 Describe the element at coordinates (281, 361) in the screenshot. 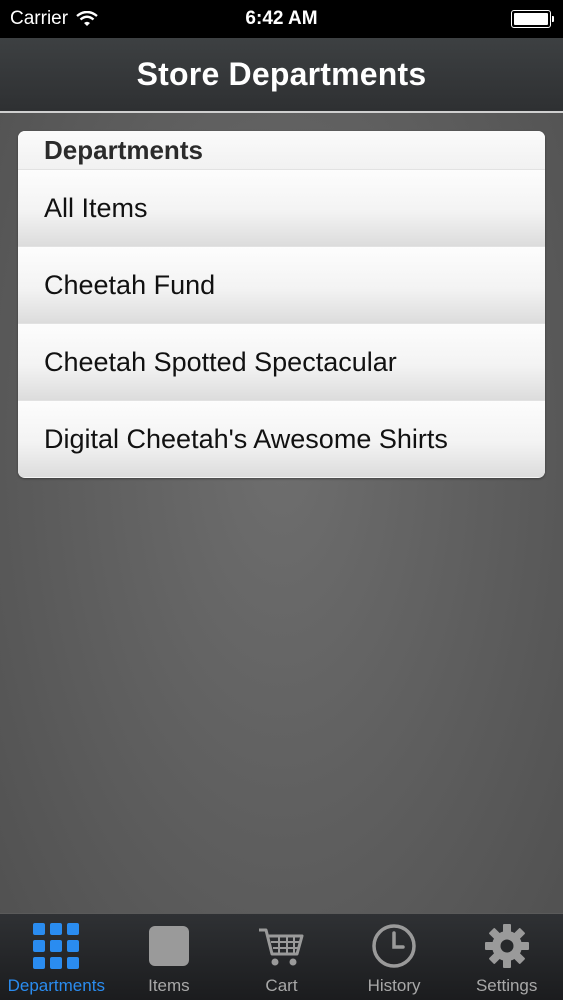

I see `department-row: Cheetah Spotted Spectacular` at that location.